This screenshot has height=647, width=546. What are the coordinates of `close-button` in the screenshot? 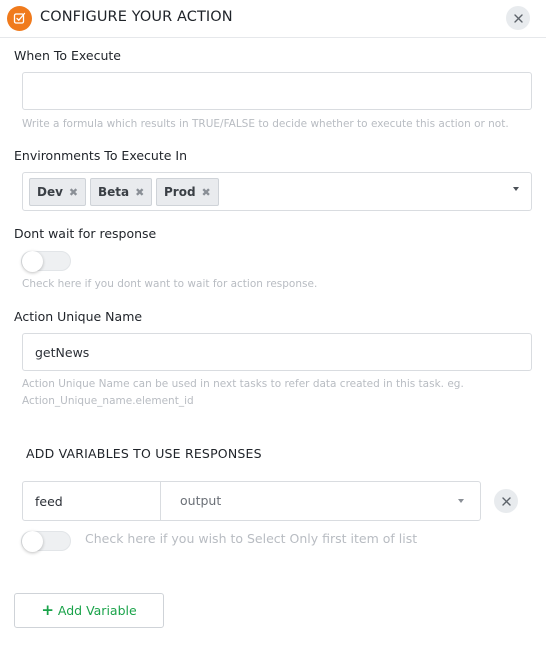 It's located at (518, 18).